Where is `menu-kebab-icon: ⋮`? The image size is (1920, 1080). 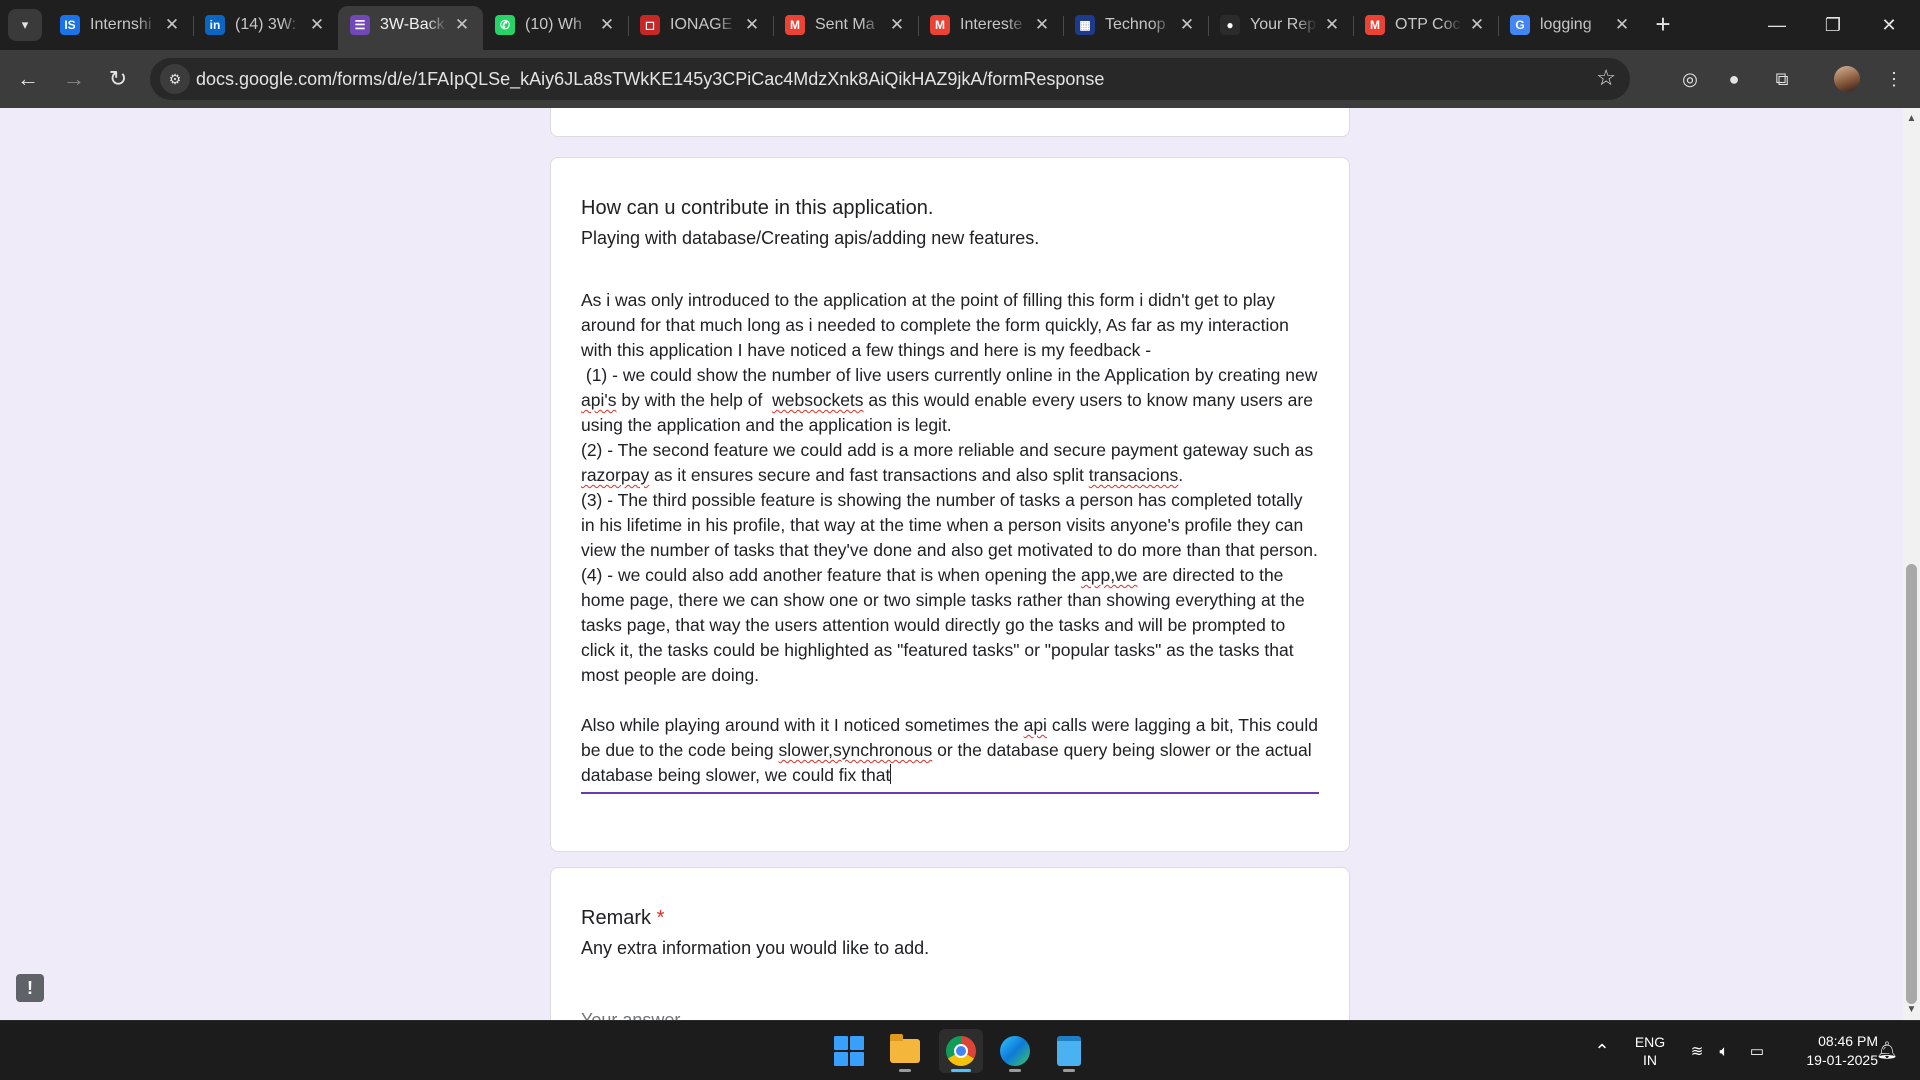 menu-kebab-icon: ⋮ is located at coordinates (1894, 79).